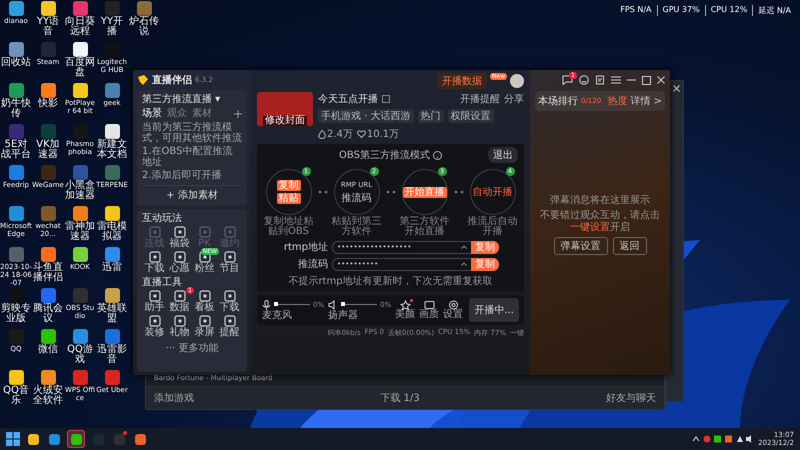  I want to click on shortcut-label: QQ游戏, so click(80, 355).